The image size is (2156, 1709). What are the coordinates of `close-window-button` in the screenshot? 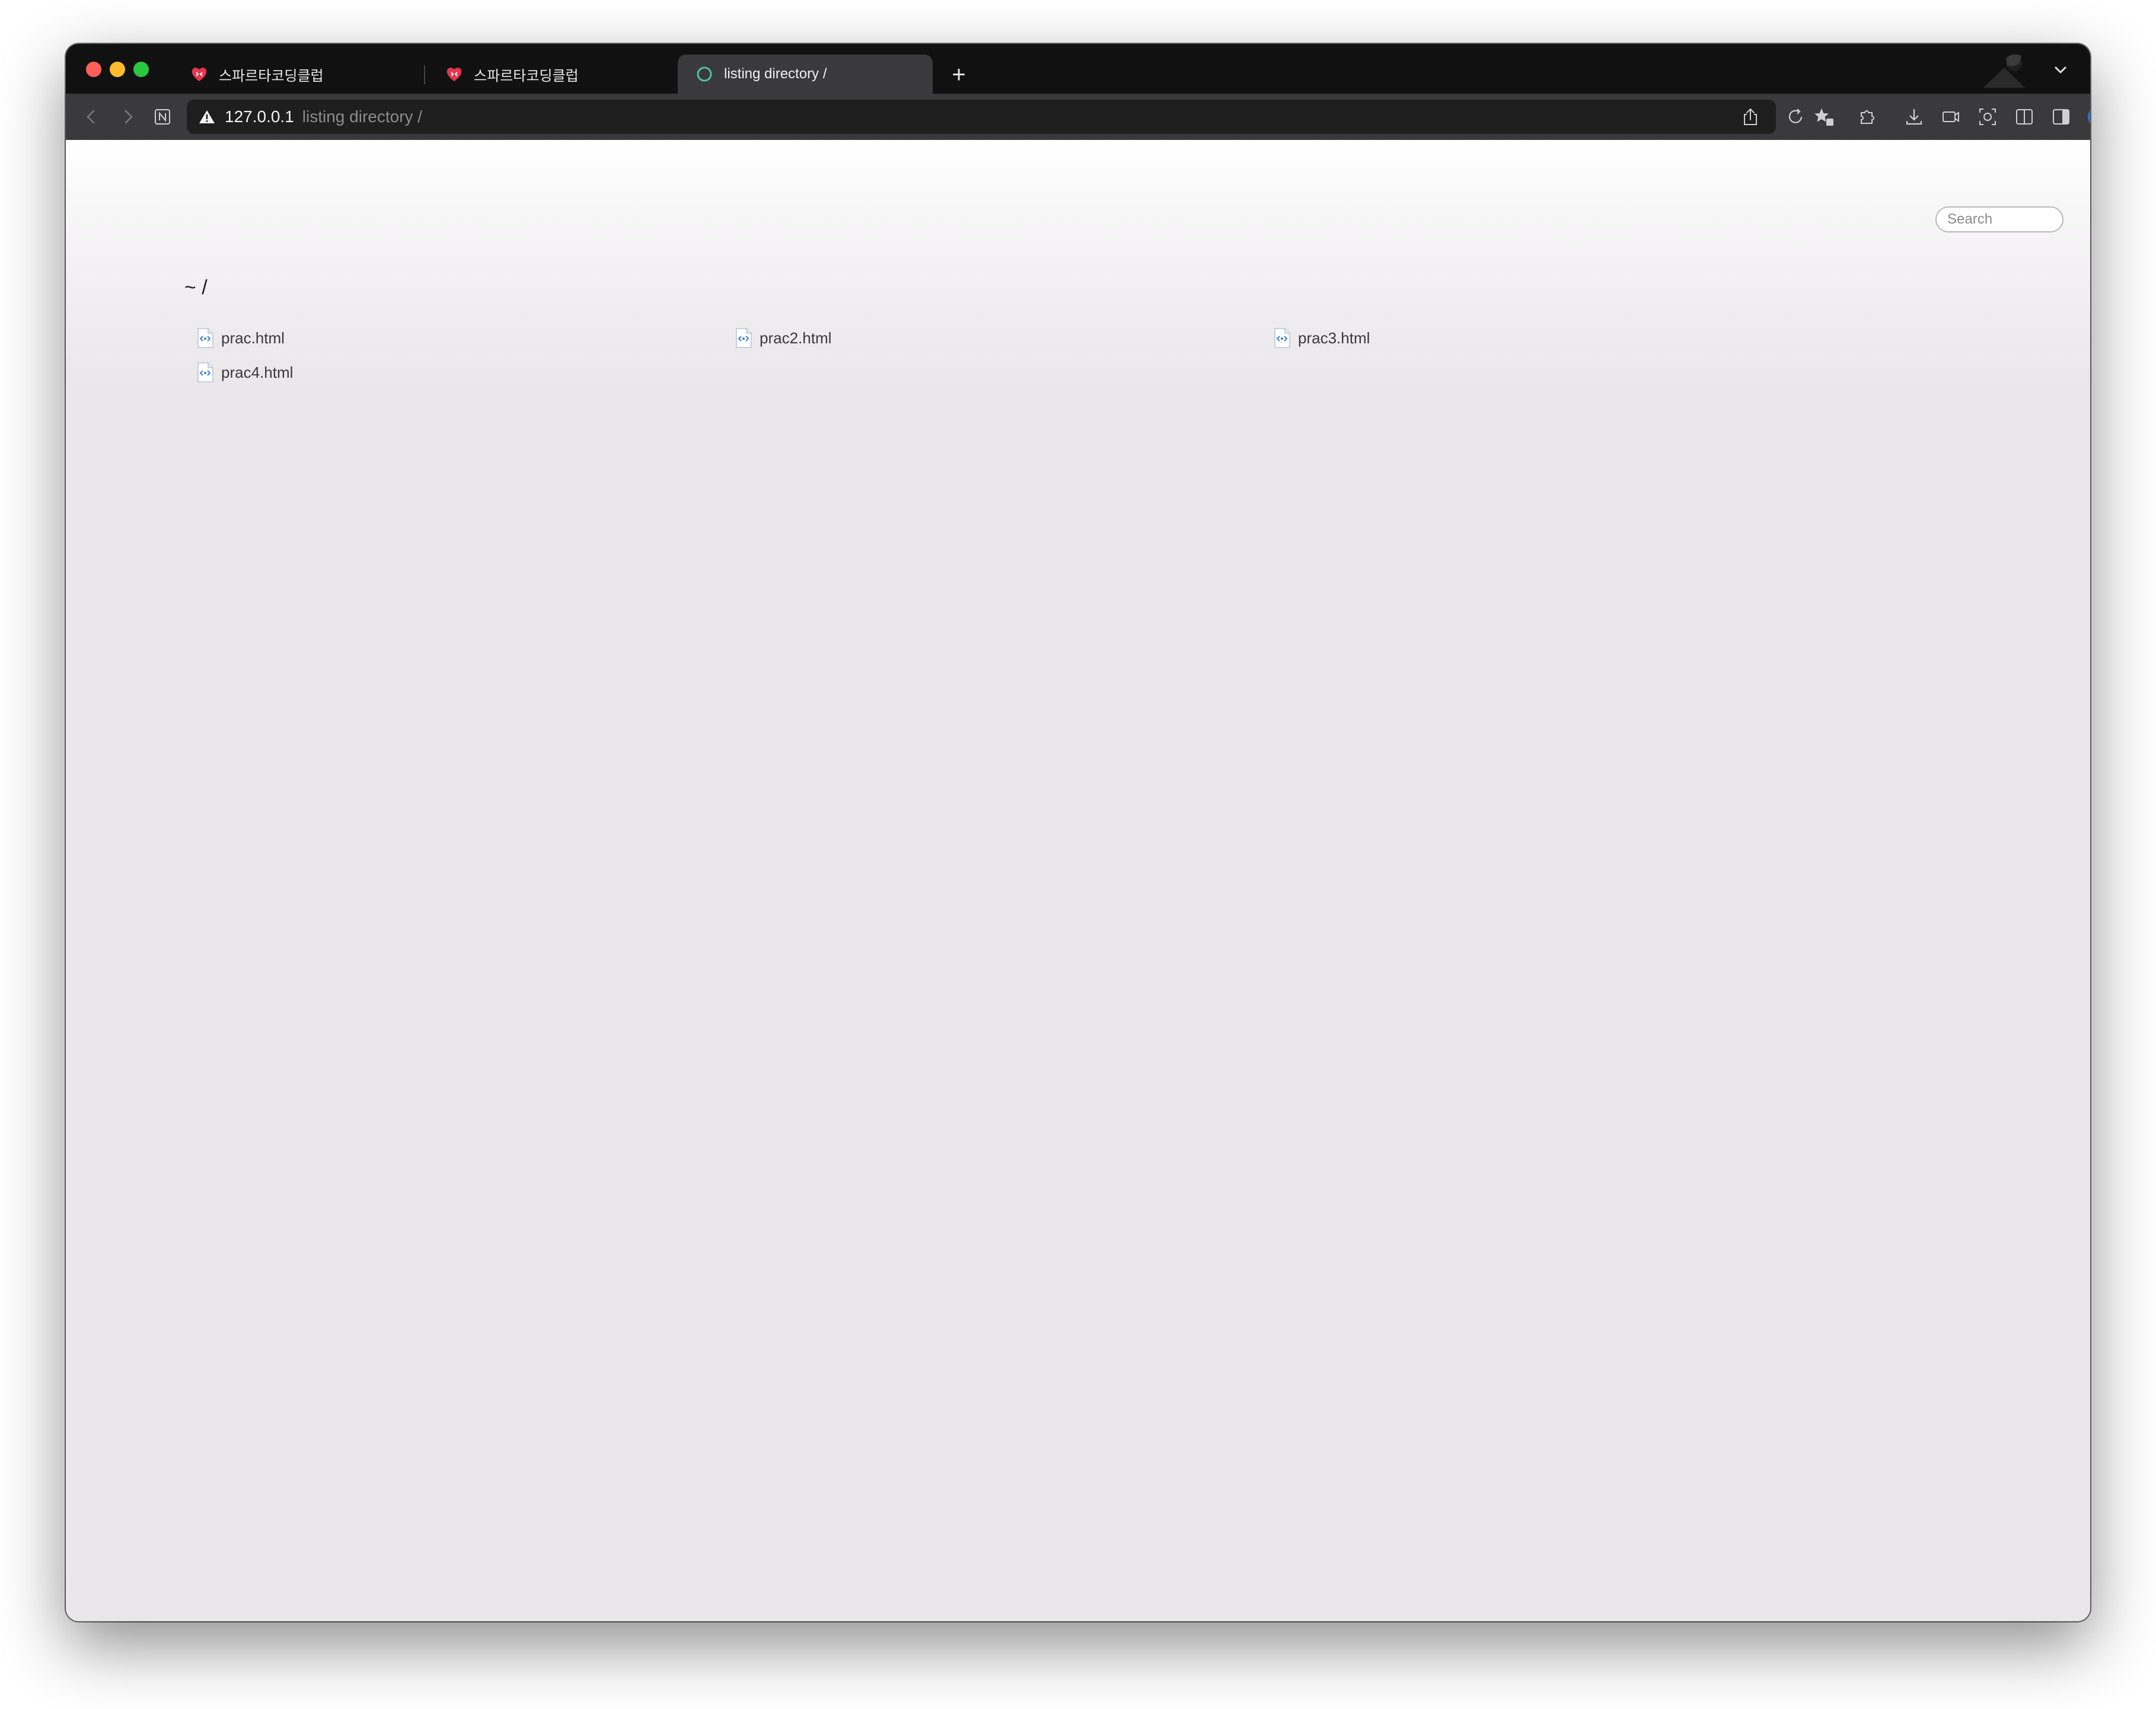 It's located at (93, 69).